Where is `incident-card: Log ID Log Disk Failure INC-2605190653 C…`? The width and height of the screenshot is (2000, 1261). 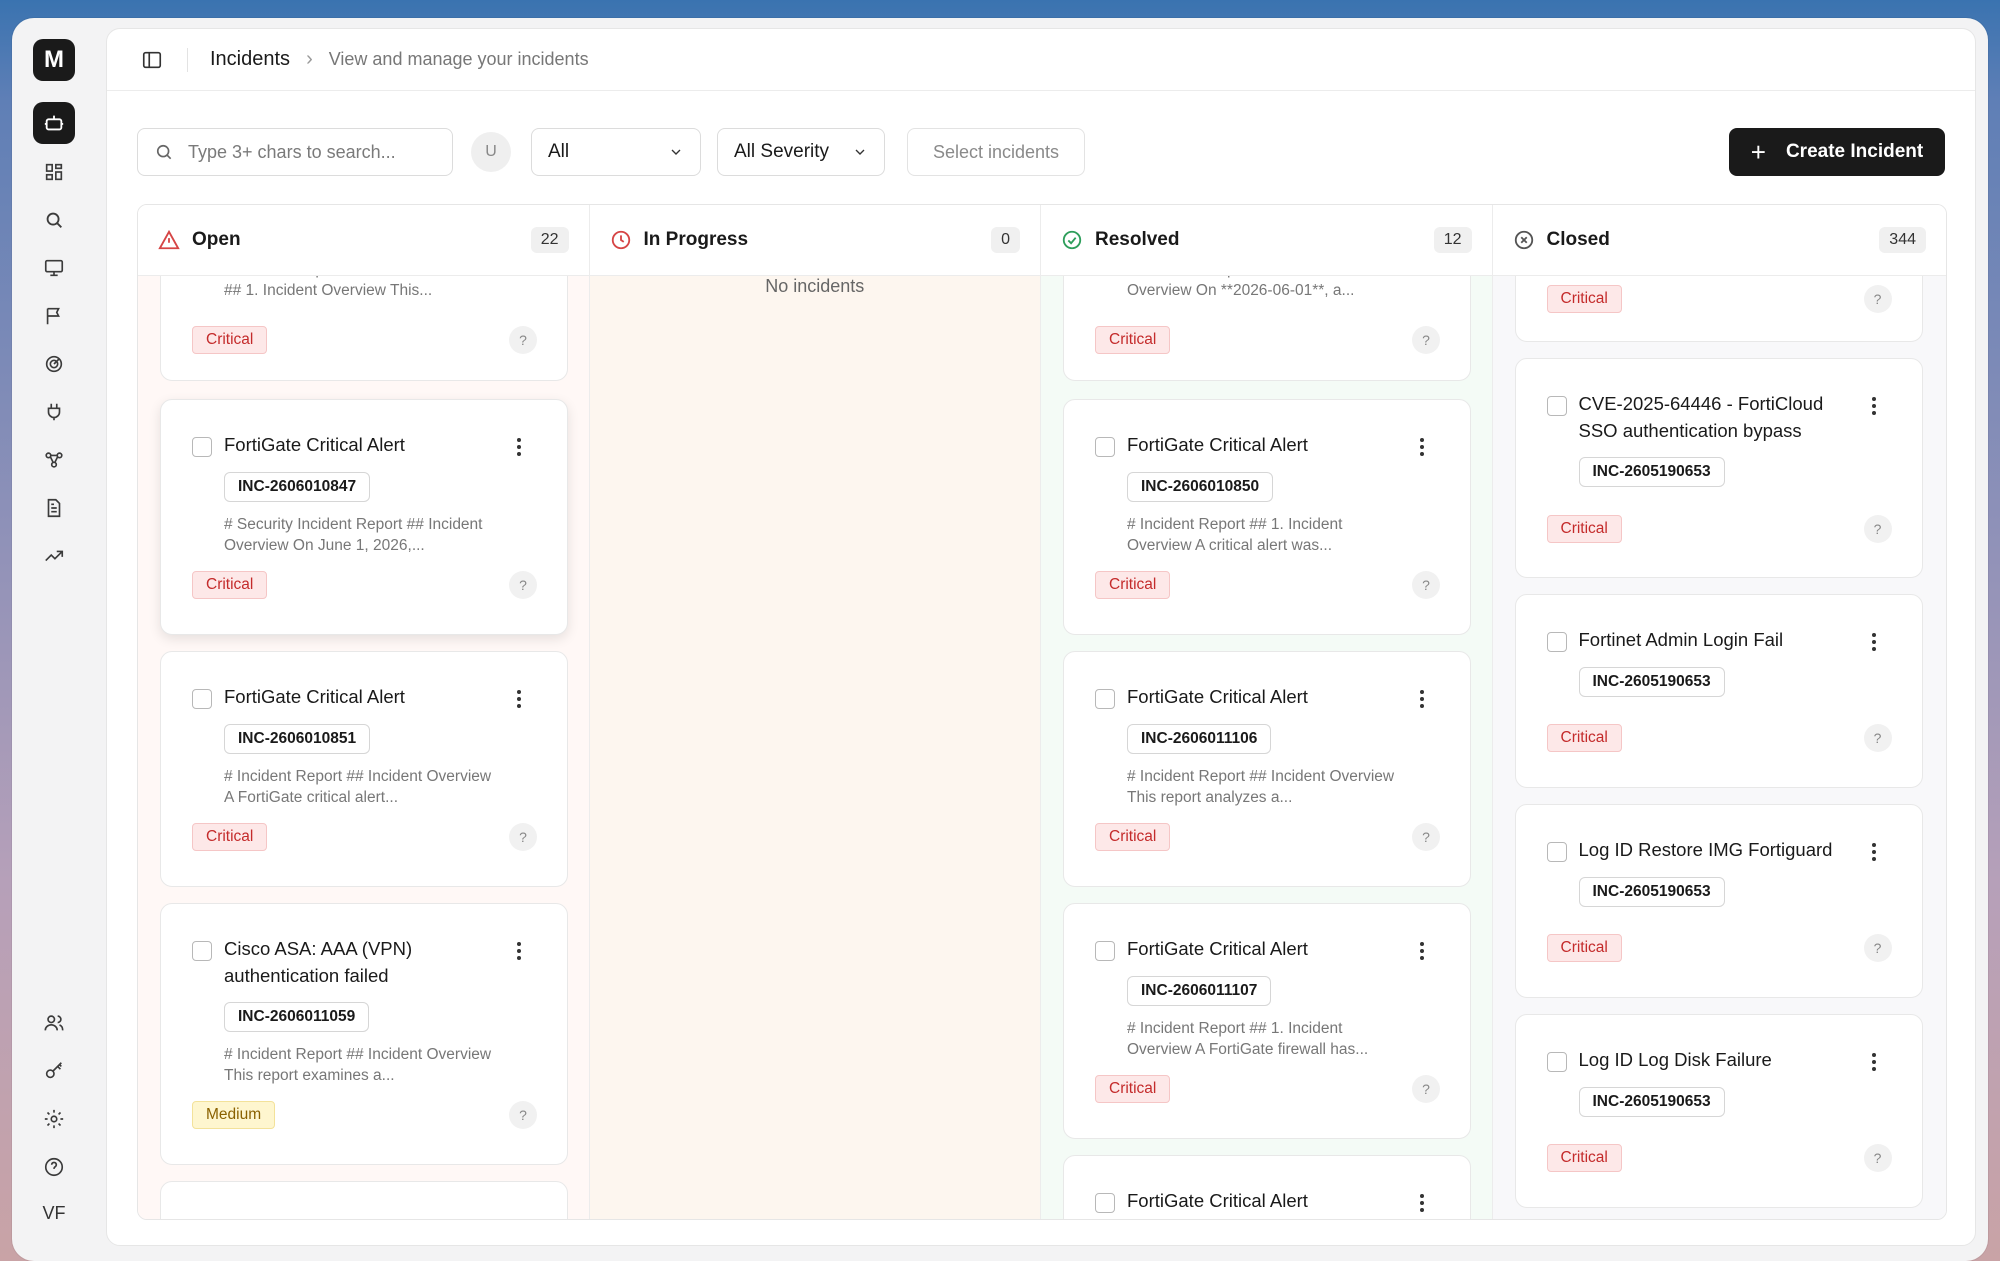 incident-card: Log ID Log Disk Failure INC-2605190653 C… is located at coordinates (1718, 1111).